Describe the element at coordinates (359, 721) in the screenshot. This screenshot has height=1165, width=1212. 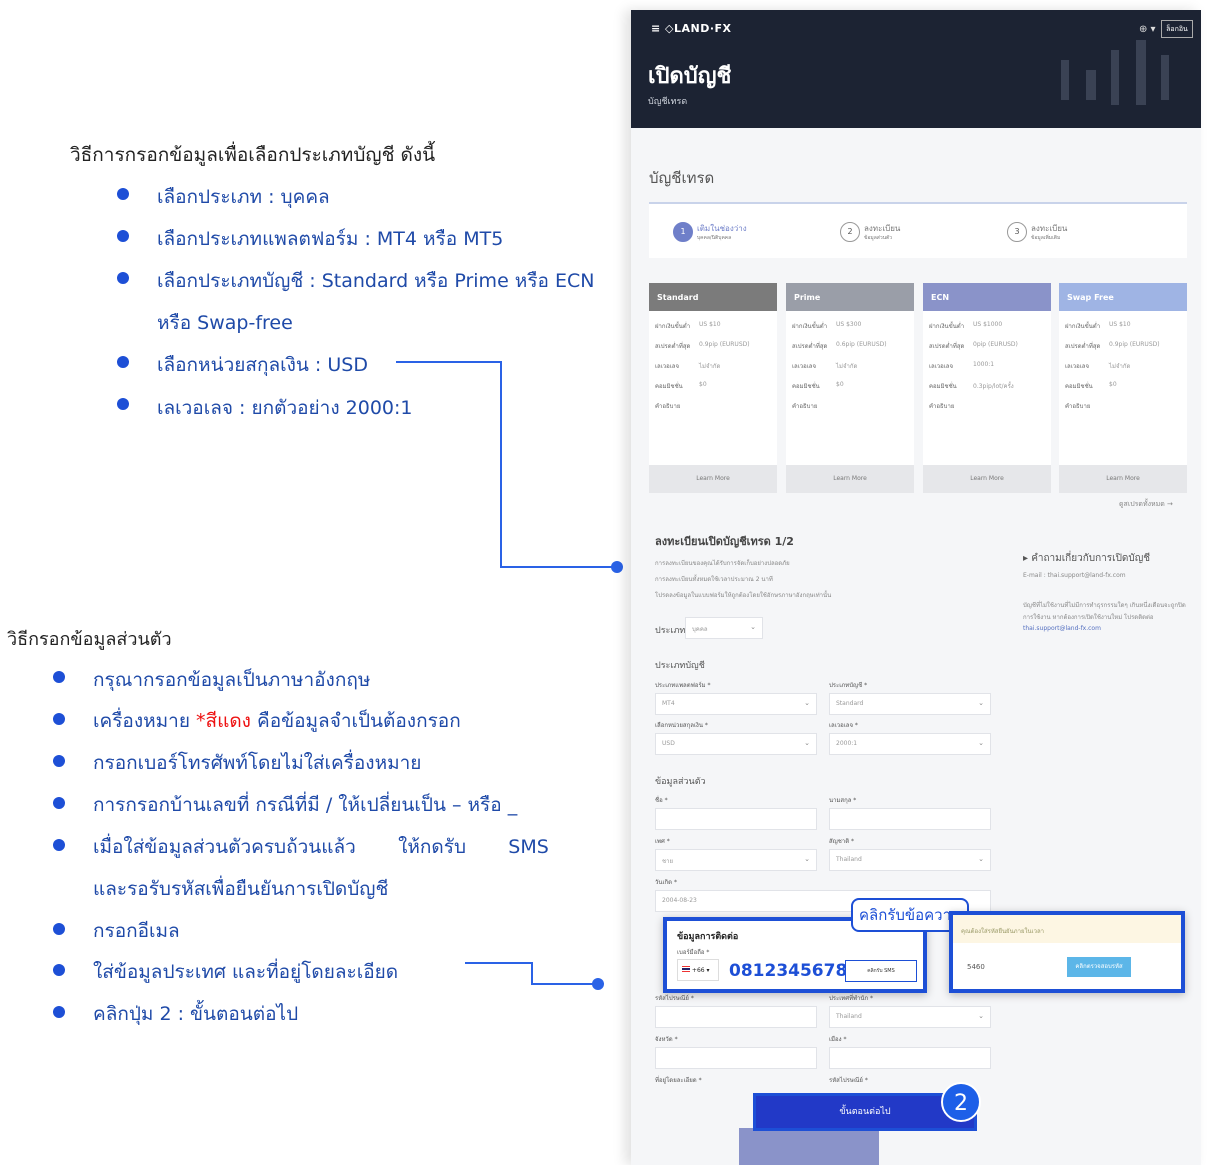
I see `instruction-text: คือข้อมูลจำเป็นต้องกรอก` at that location.